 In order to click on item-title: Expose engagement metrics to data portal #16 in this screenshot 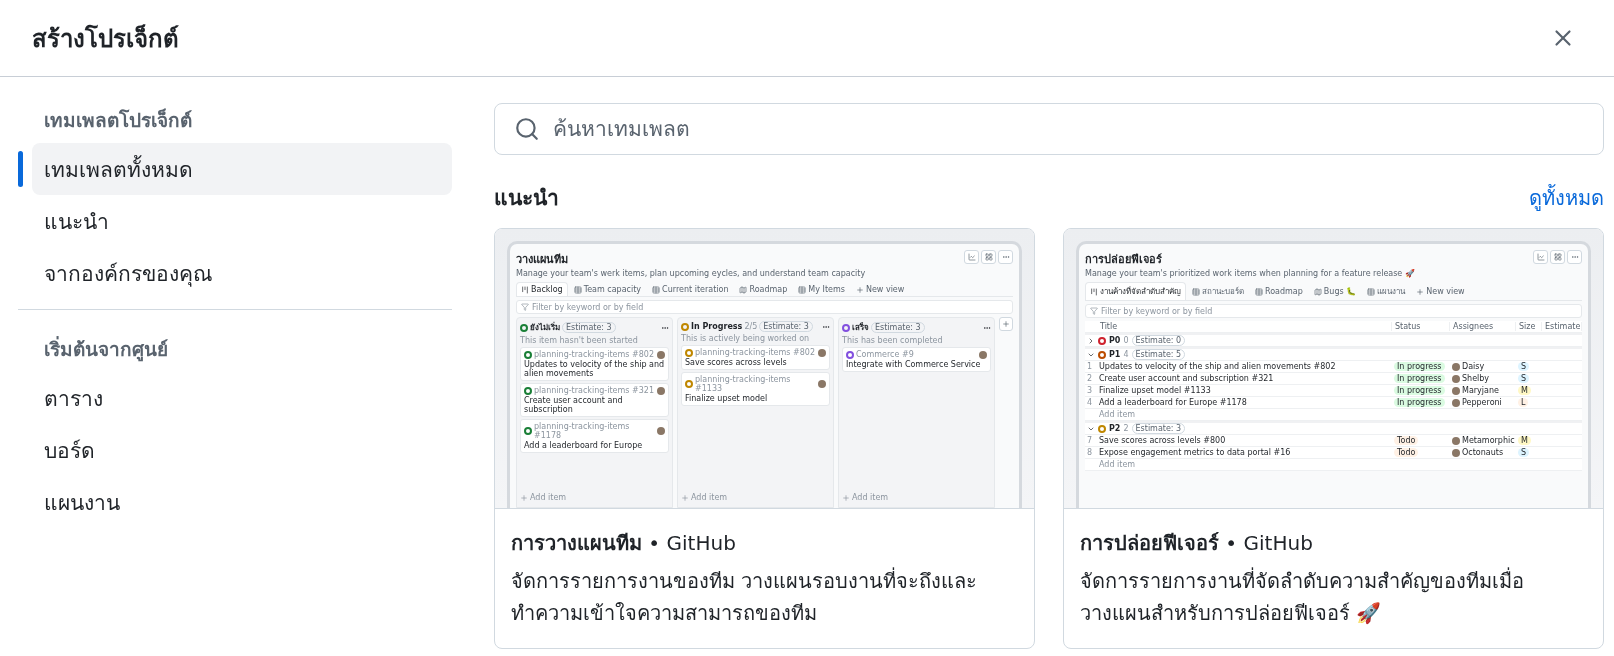, I will do `click(1195, 452)`.